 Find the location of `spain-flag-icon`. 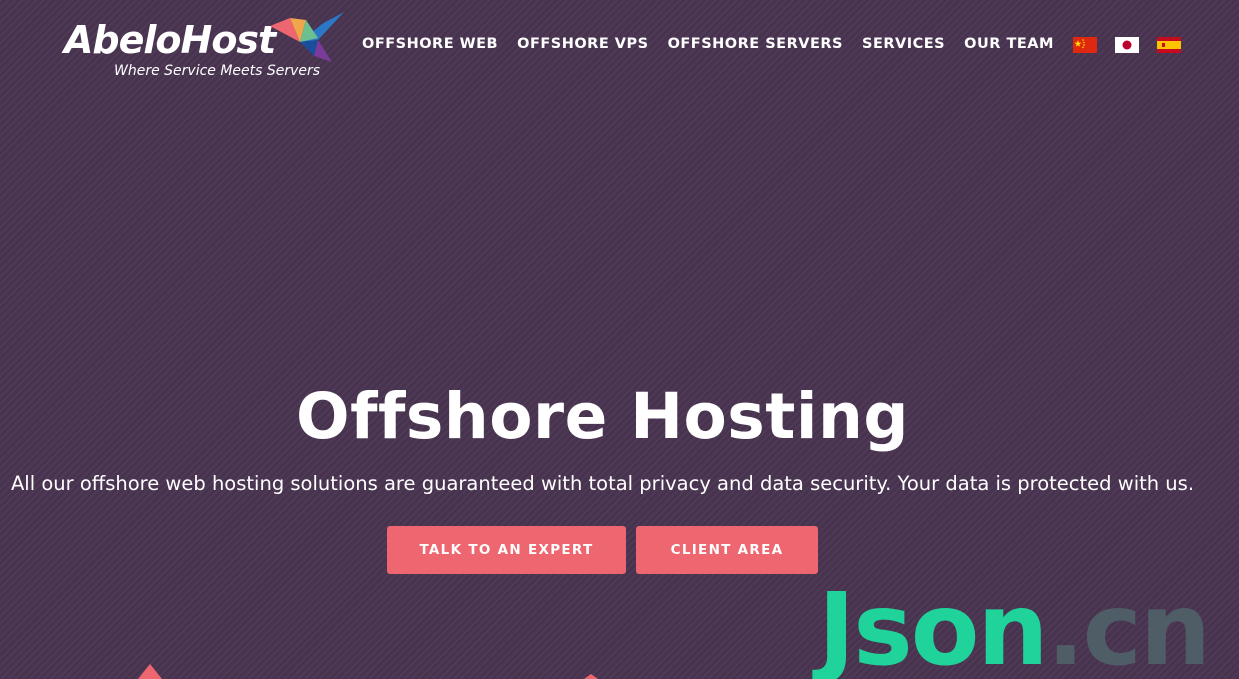

spain-flag-icon is located at coordinates (1168, 45).